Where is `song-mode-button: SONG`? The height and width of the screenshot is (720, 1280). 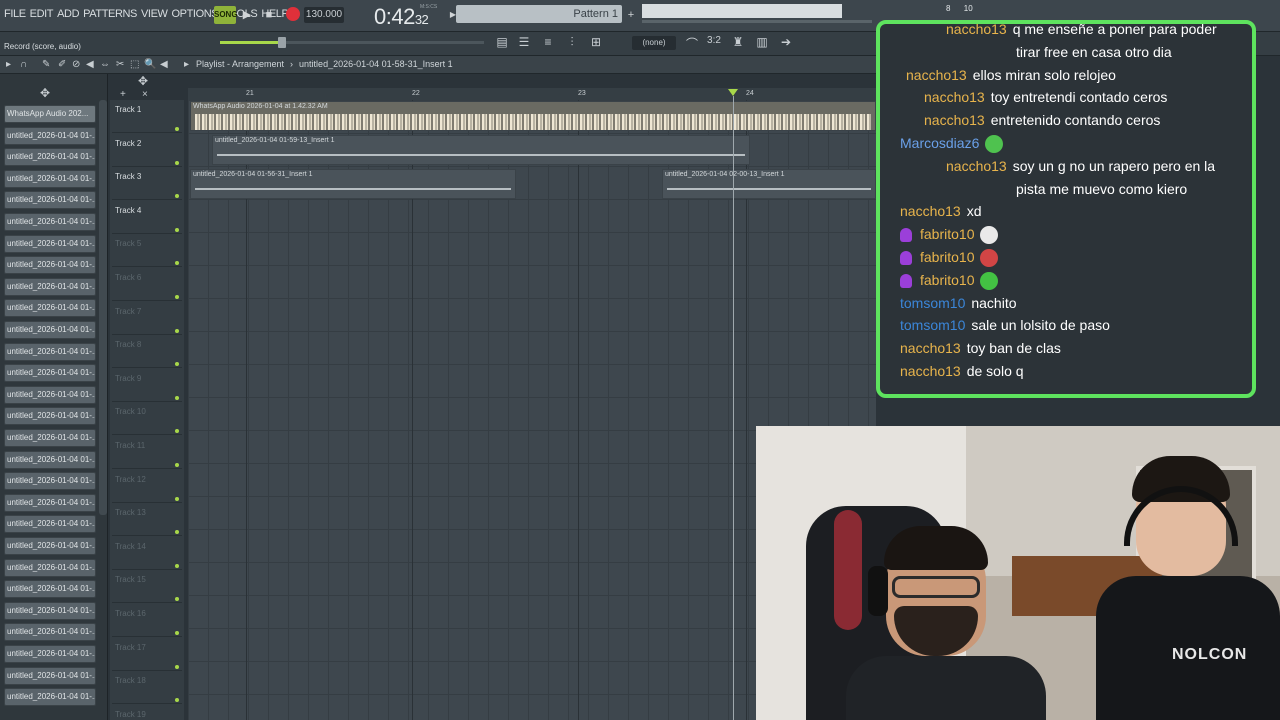
song-mode-button: SONG is located at coordinates (226, 15).